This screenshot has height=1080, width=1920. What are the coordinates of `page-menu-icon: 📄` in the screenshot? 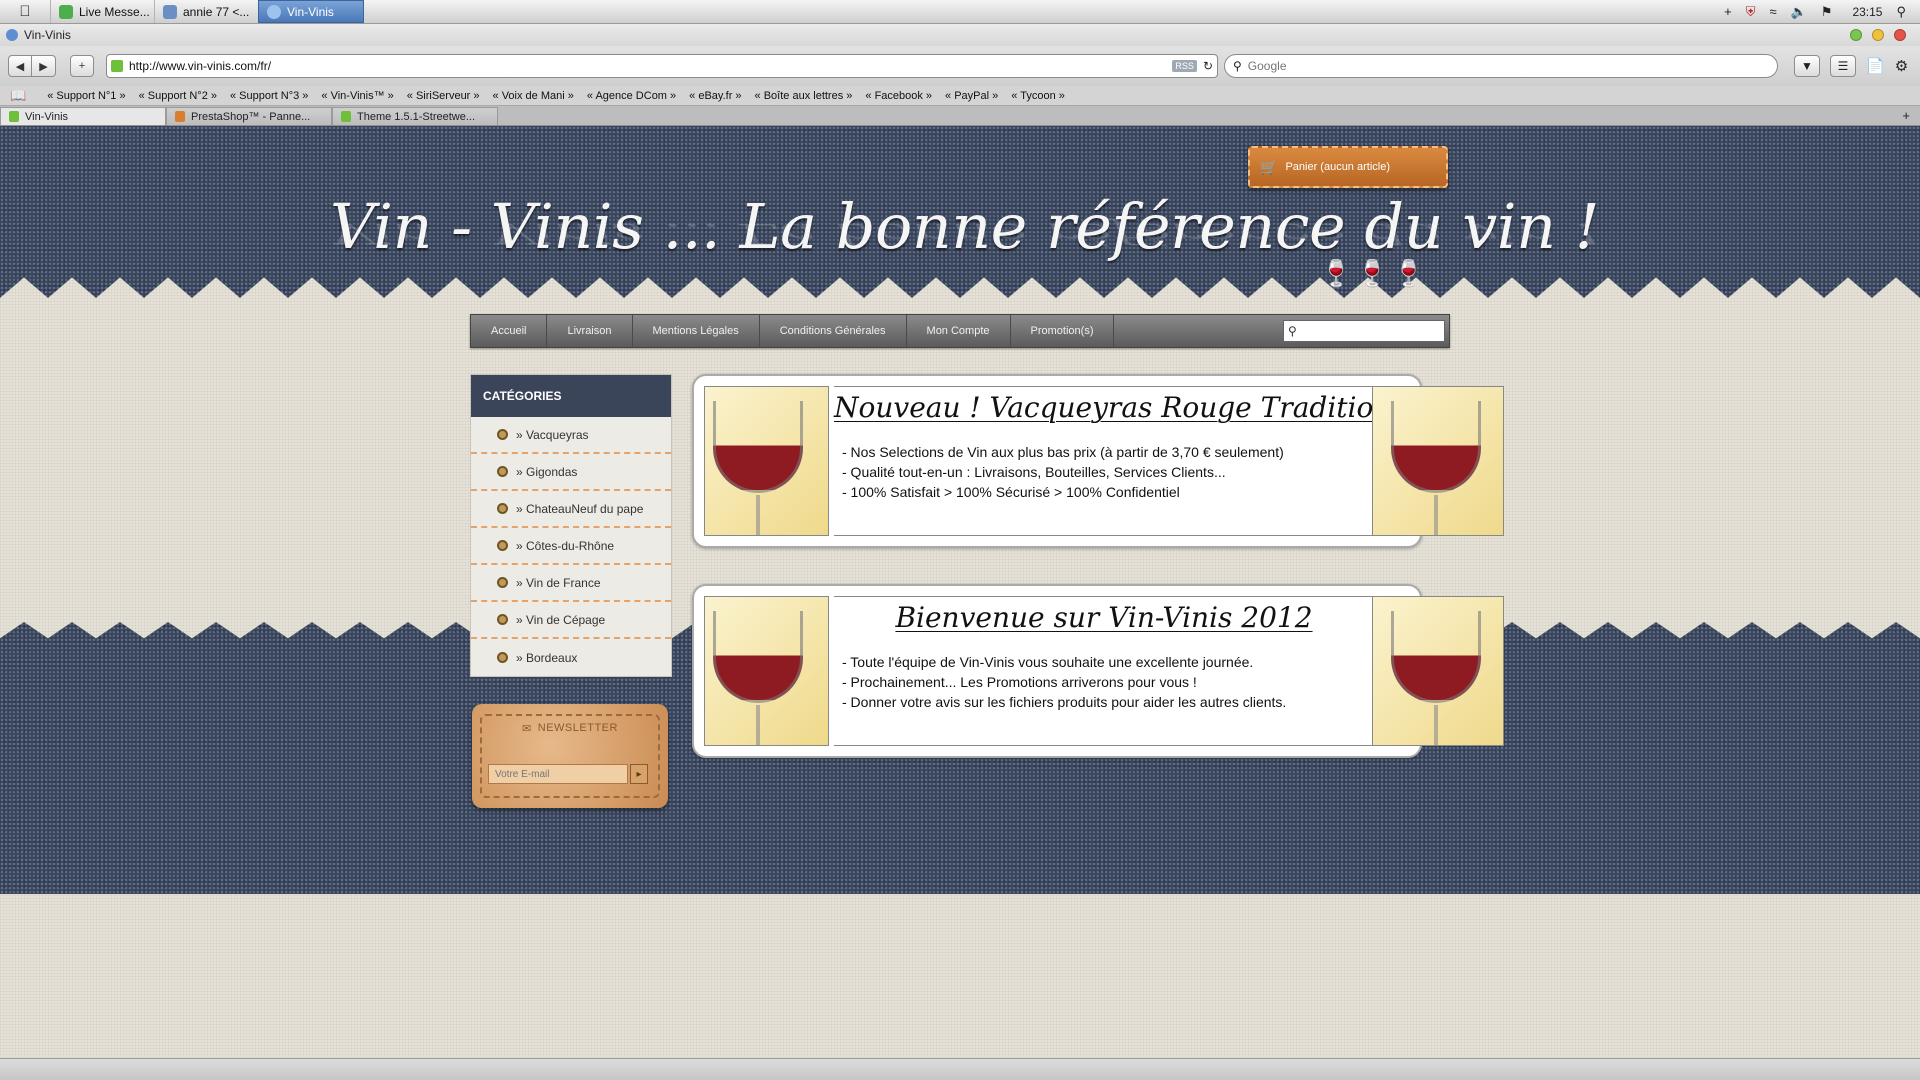 It's located at (1875, 66).